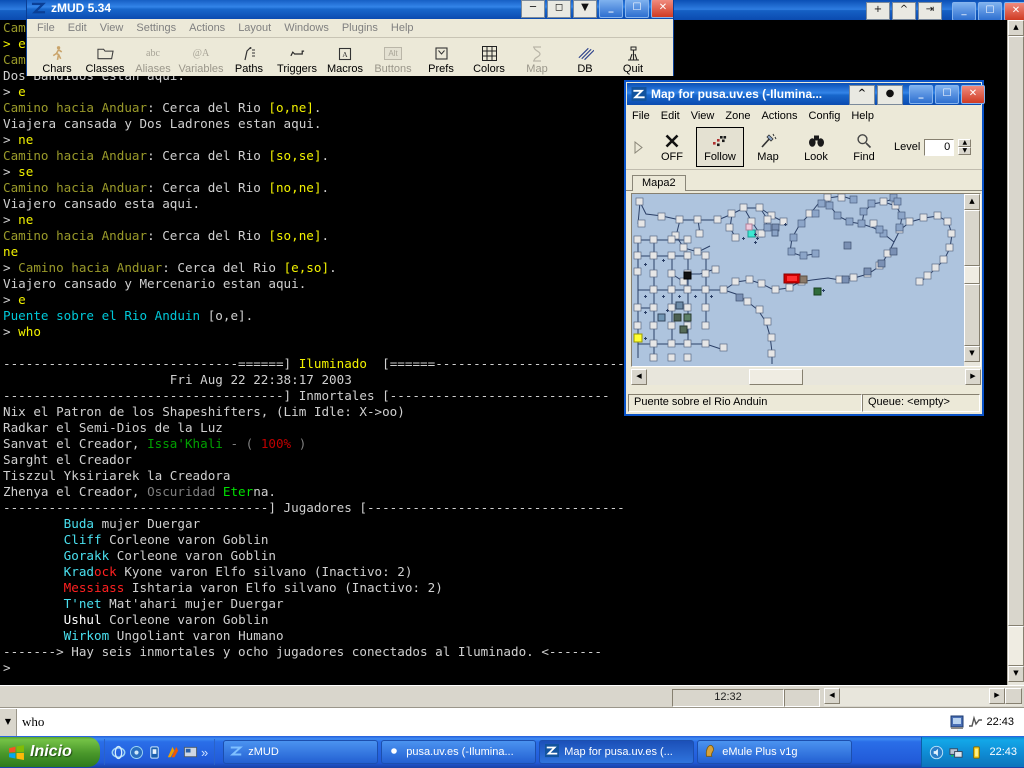  I want to click on map-toolbar-find-button: Find, so click(864, 147).